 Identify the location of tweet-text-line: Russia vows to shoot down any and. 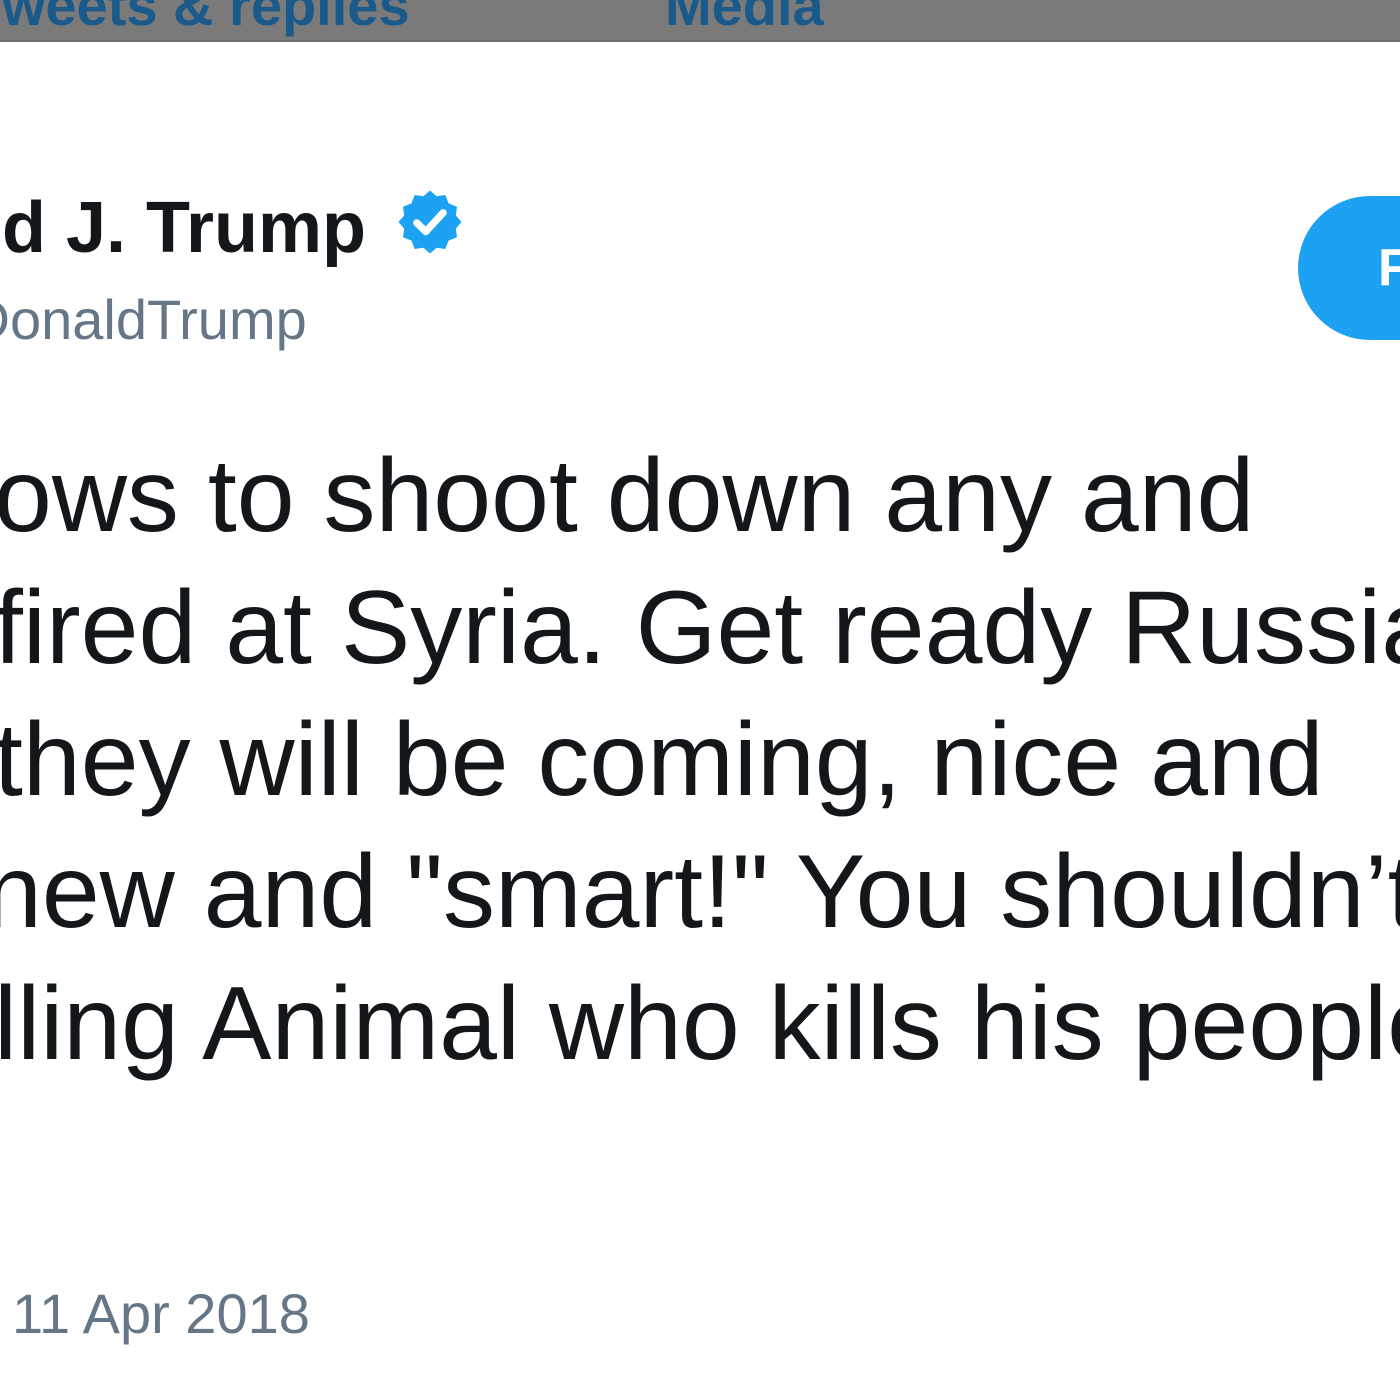
(627, 496).